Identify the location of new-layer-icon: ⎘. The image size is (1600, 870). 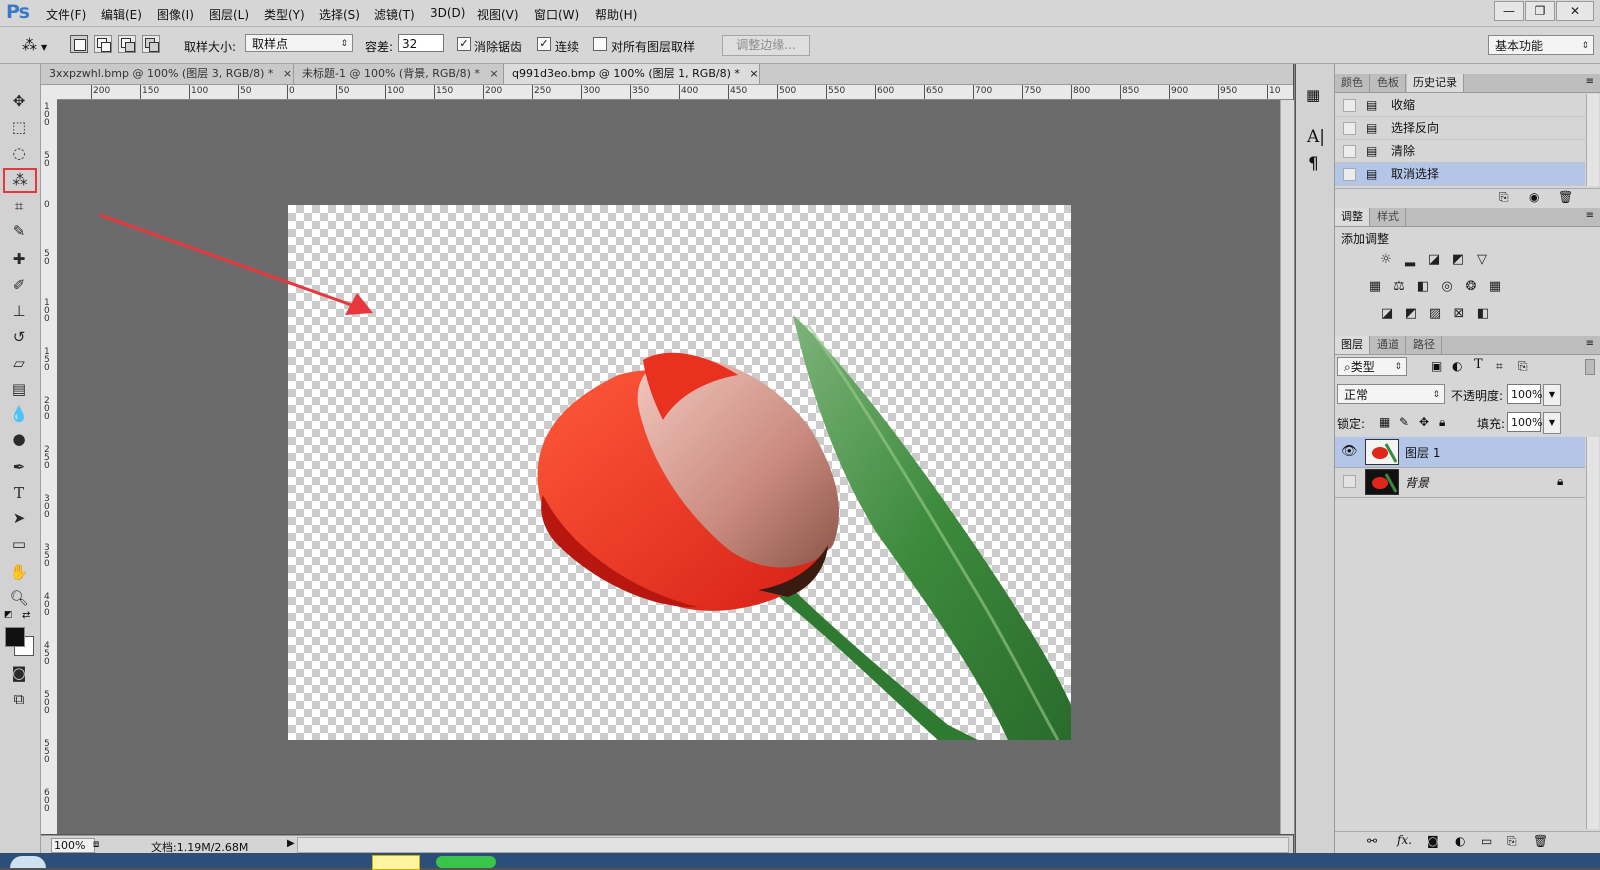
(1512, 841).